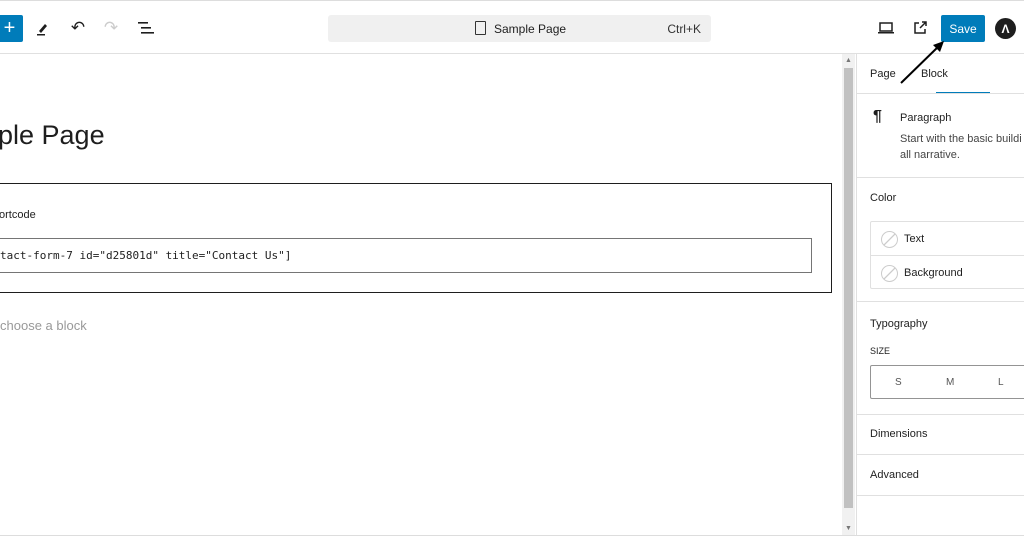  What do you see at coordinates (43, 325) in the screenshot?
I see `block-appender-hint: choose a block` at bounding box center [43, 325].